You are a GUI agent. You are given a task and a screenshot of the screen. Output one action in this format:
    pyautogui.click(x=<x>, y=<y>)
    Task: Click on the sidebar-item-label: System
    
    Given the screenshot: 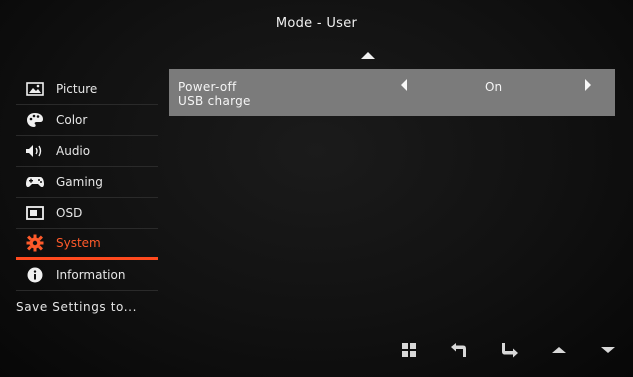 What is the action you would take?
    pyautogui.click(x=78, y=243)
    